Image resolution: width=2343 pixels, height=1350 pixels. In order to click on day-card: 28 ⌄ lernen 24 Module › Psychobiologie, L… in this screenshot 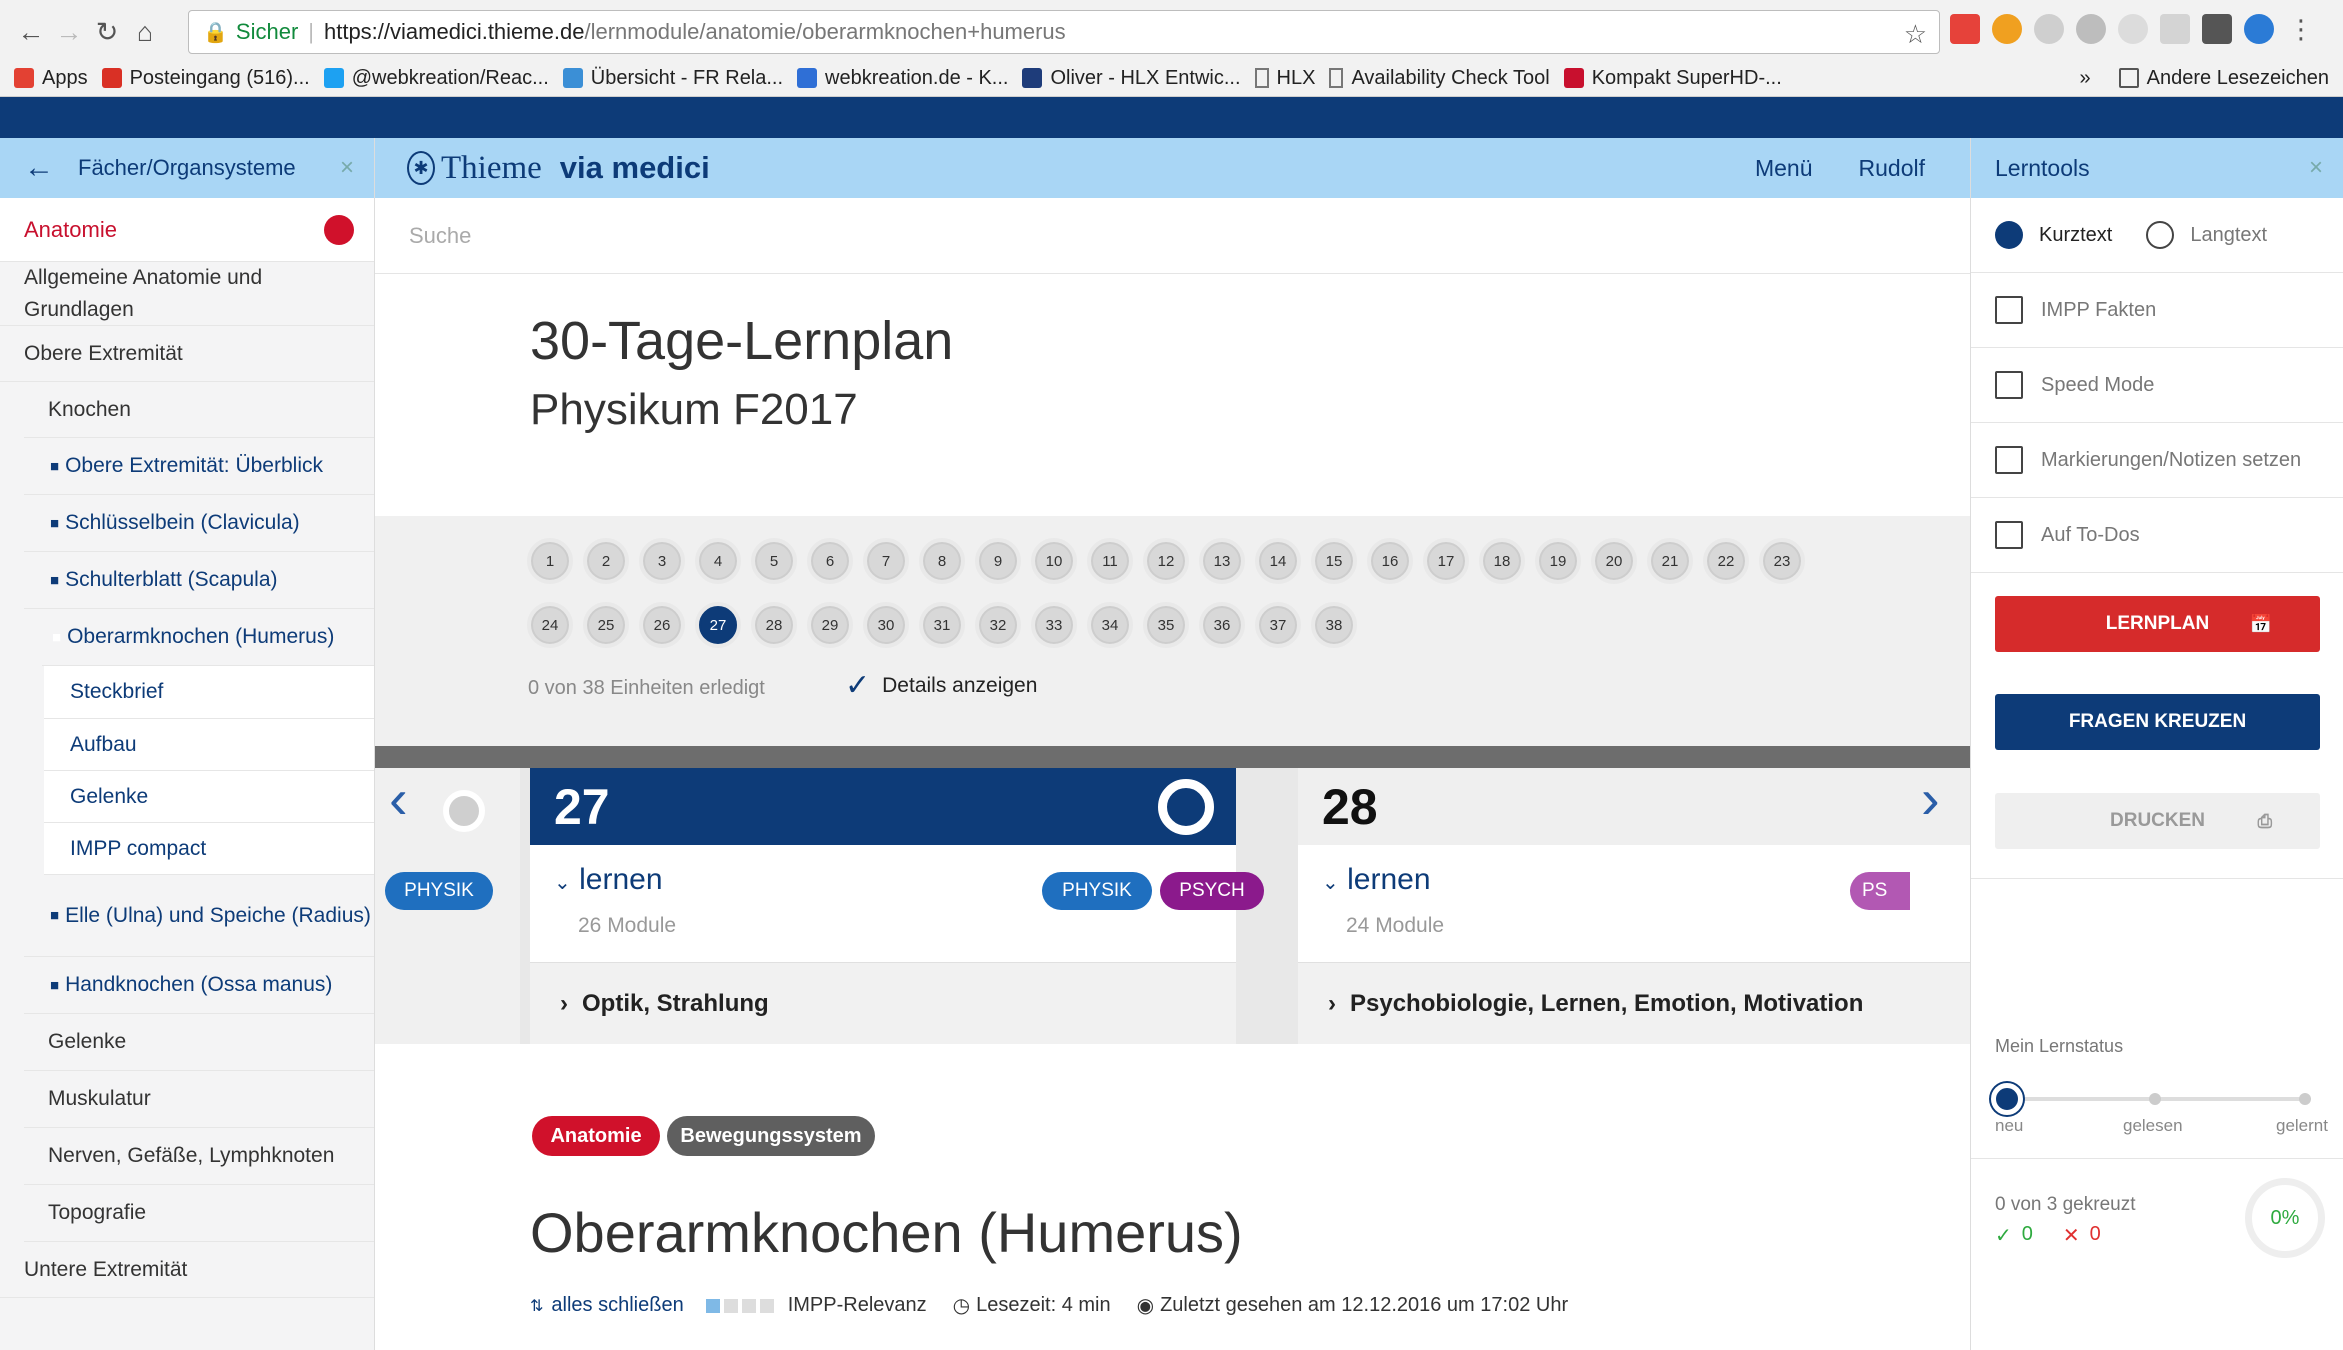, I will do `click(1634, 906)`.